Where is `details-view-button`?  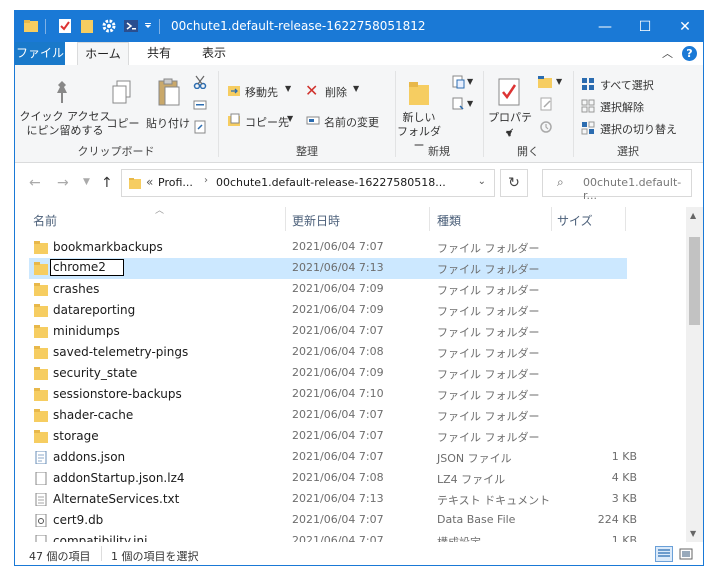
details-view-button is located at coordinates (664, 554).